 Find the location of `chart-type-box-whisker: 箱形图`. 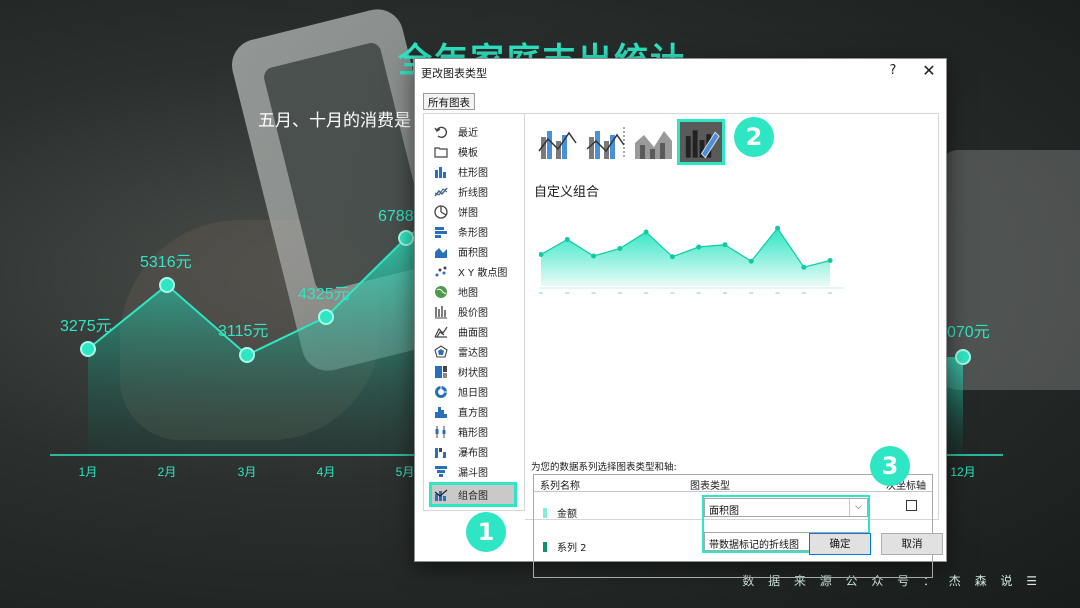

chart-type-box-whisker: 箱形图 is located at coordinates (477, 431).